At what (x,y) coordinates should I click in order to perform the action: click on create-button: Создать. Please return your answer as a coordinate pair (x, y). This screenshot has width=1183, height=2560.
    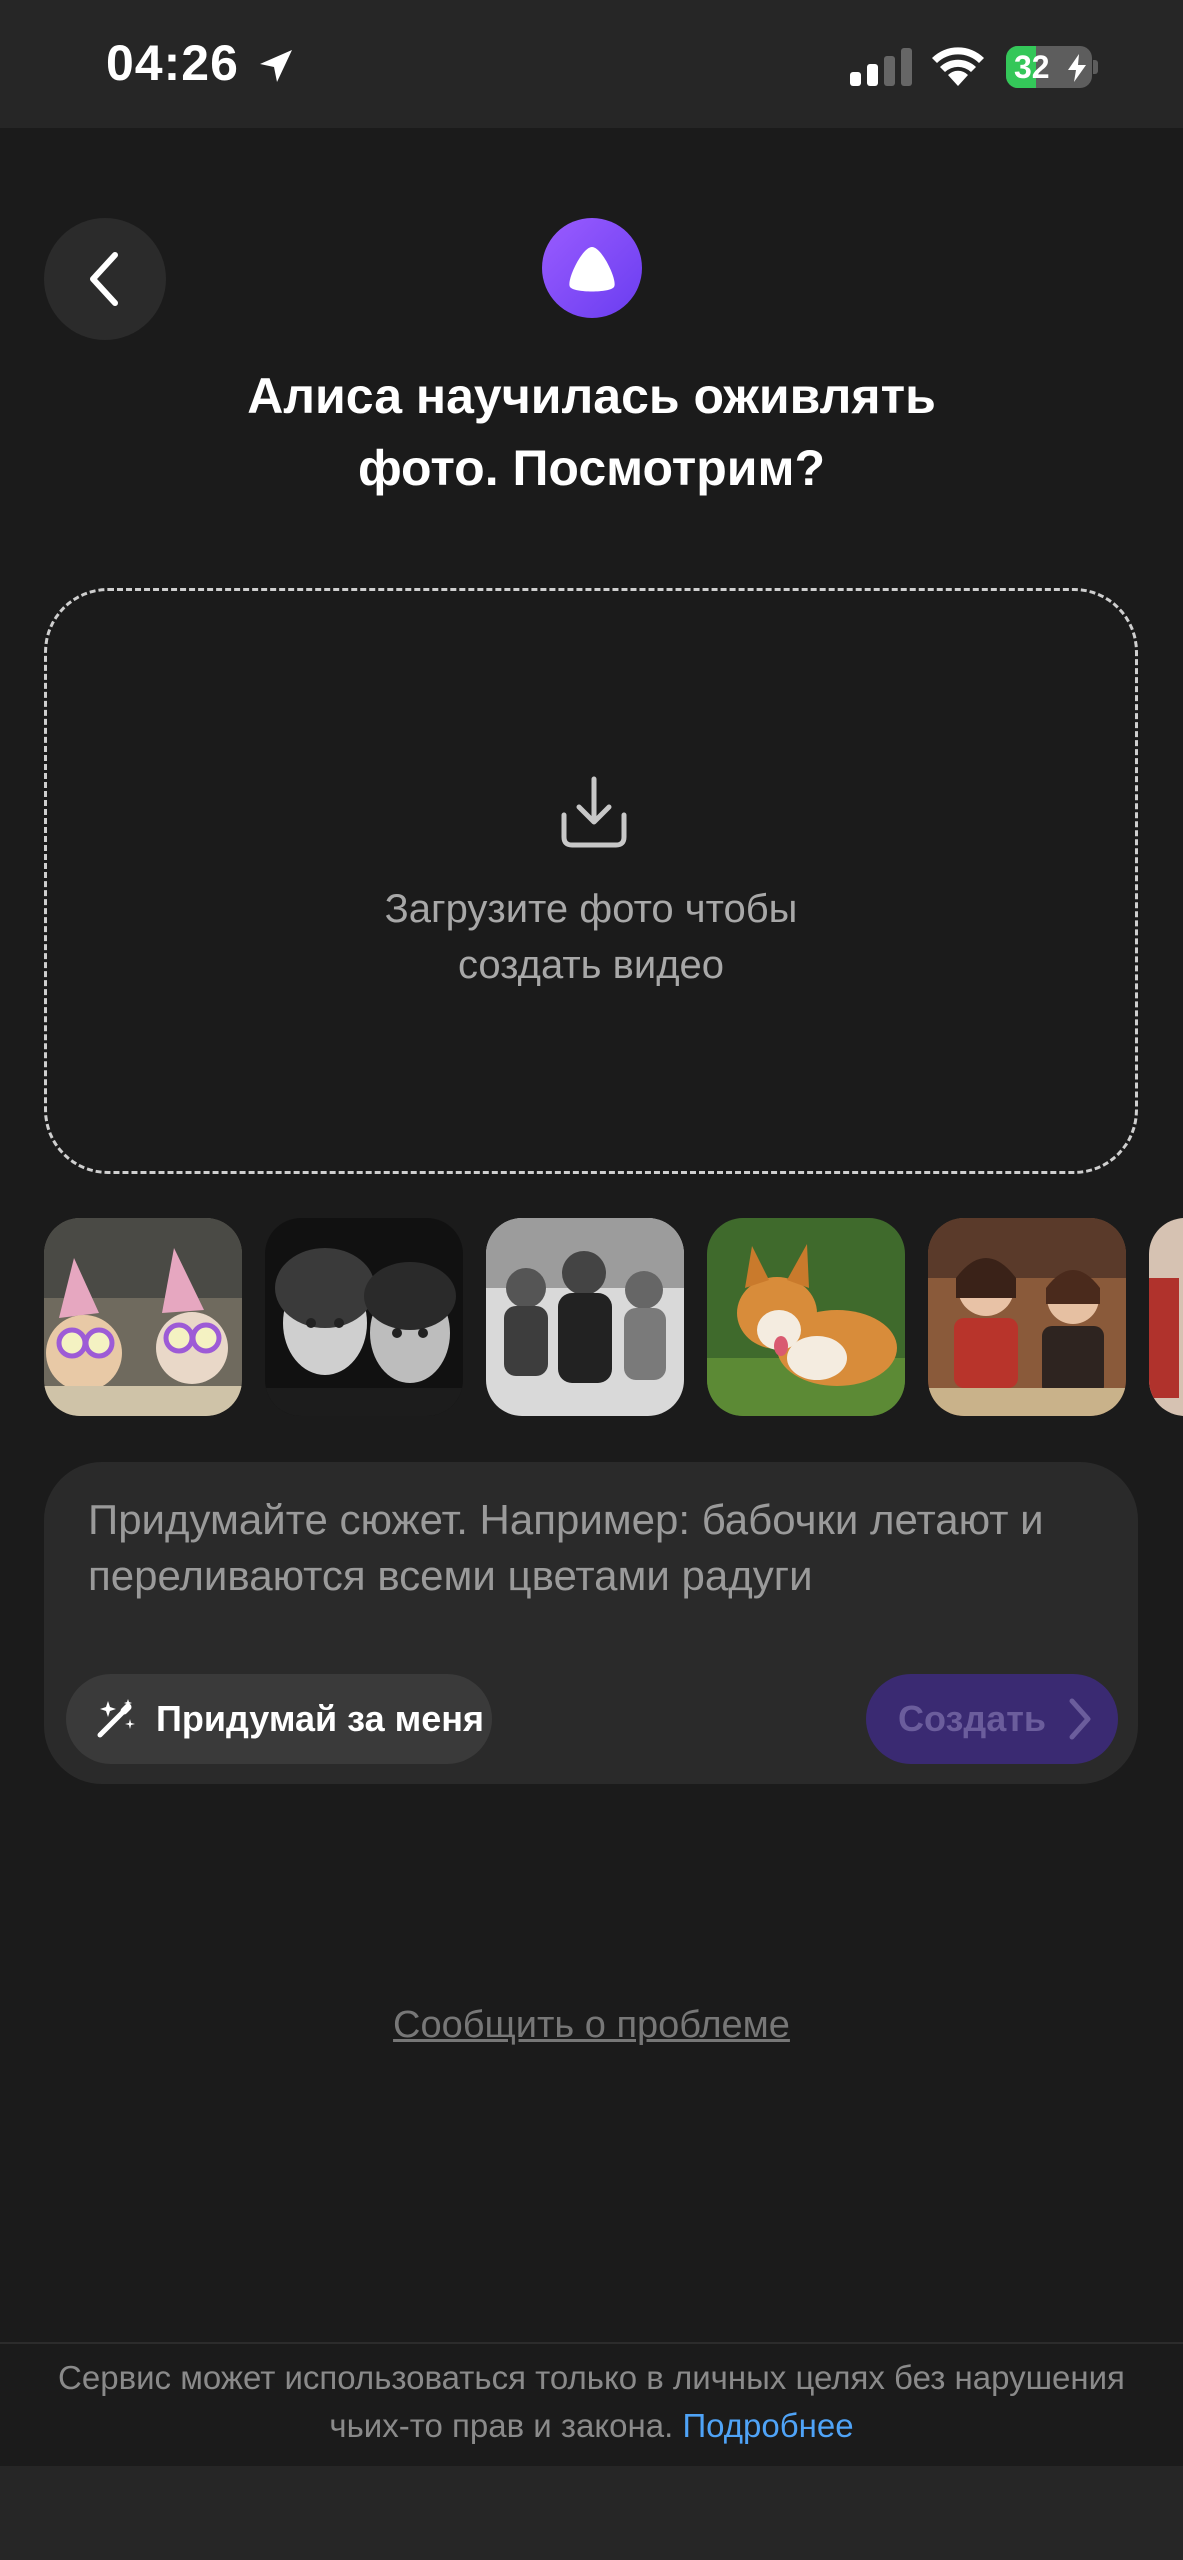
    Looking at the image, I should click on (992, 1719).